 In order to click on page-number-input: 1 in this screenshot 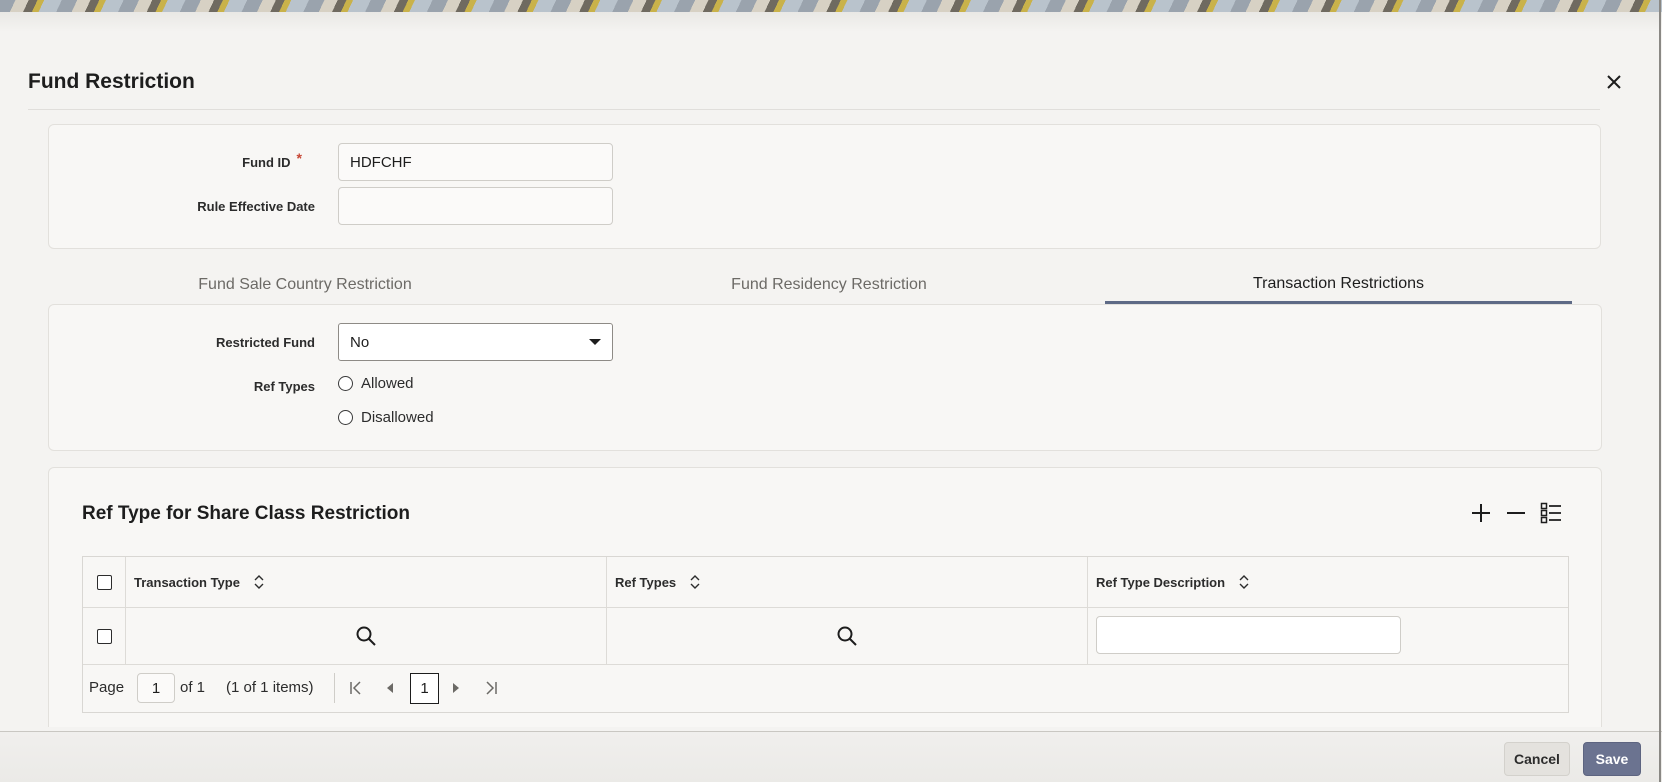, I will do `click(156, 688)`.